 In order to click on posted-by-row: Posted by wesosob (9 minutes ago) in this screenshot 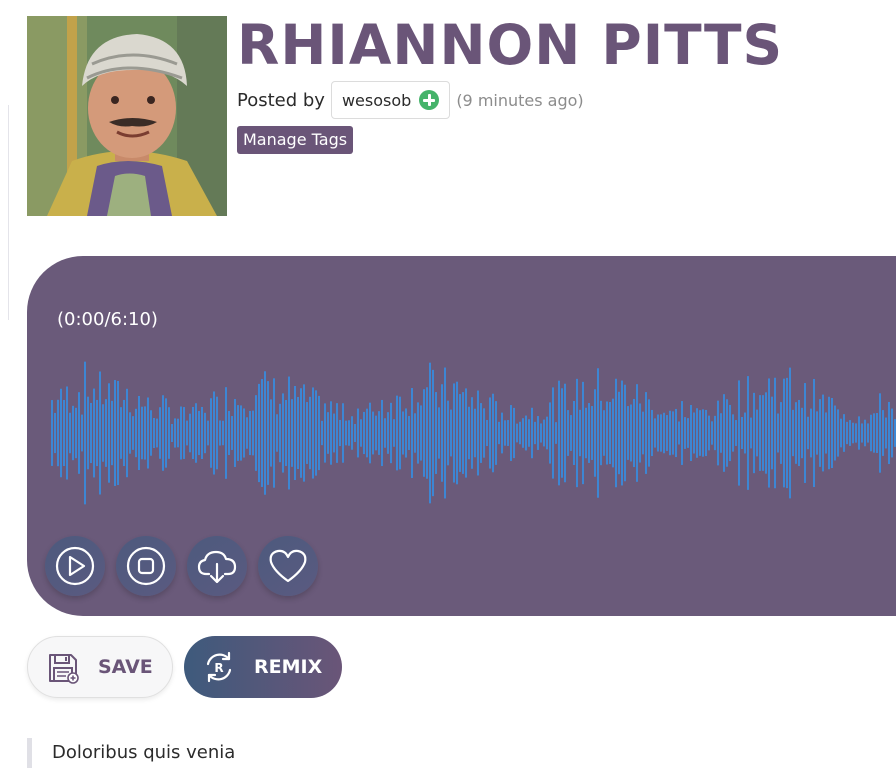, I will do `click(410, 100)`.